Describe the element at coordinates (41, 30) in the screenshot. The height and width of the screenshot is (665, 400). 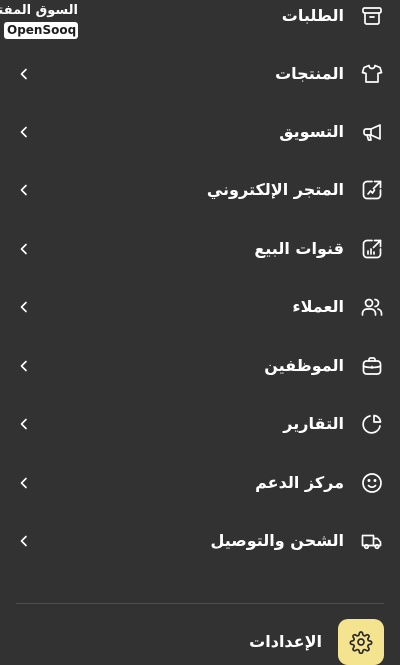
I see `logo-english-text: OpenSooq` at that location.